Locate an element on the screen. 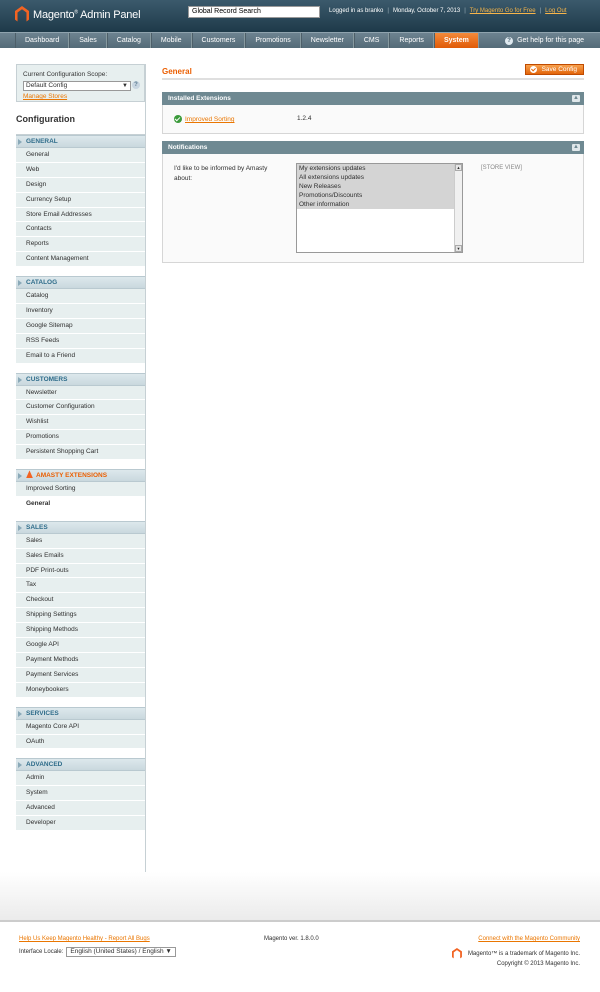  magento-logo: Magento® Admin Panel is located at coordinates (78, 15).